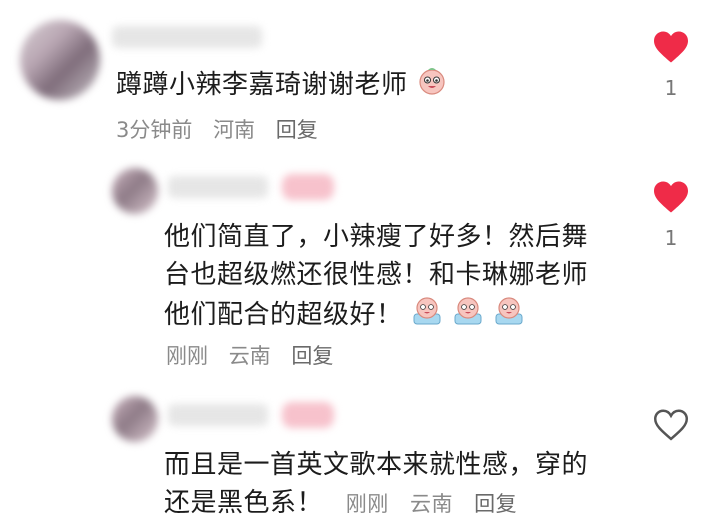  Describe the element at coordinates (432, 85) in the screenshot. I see `smile-face-icon` at that location.